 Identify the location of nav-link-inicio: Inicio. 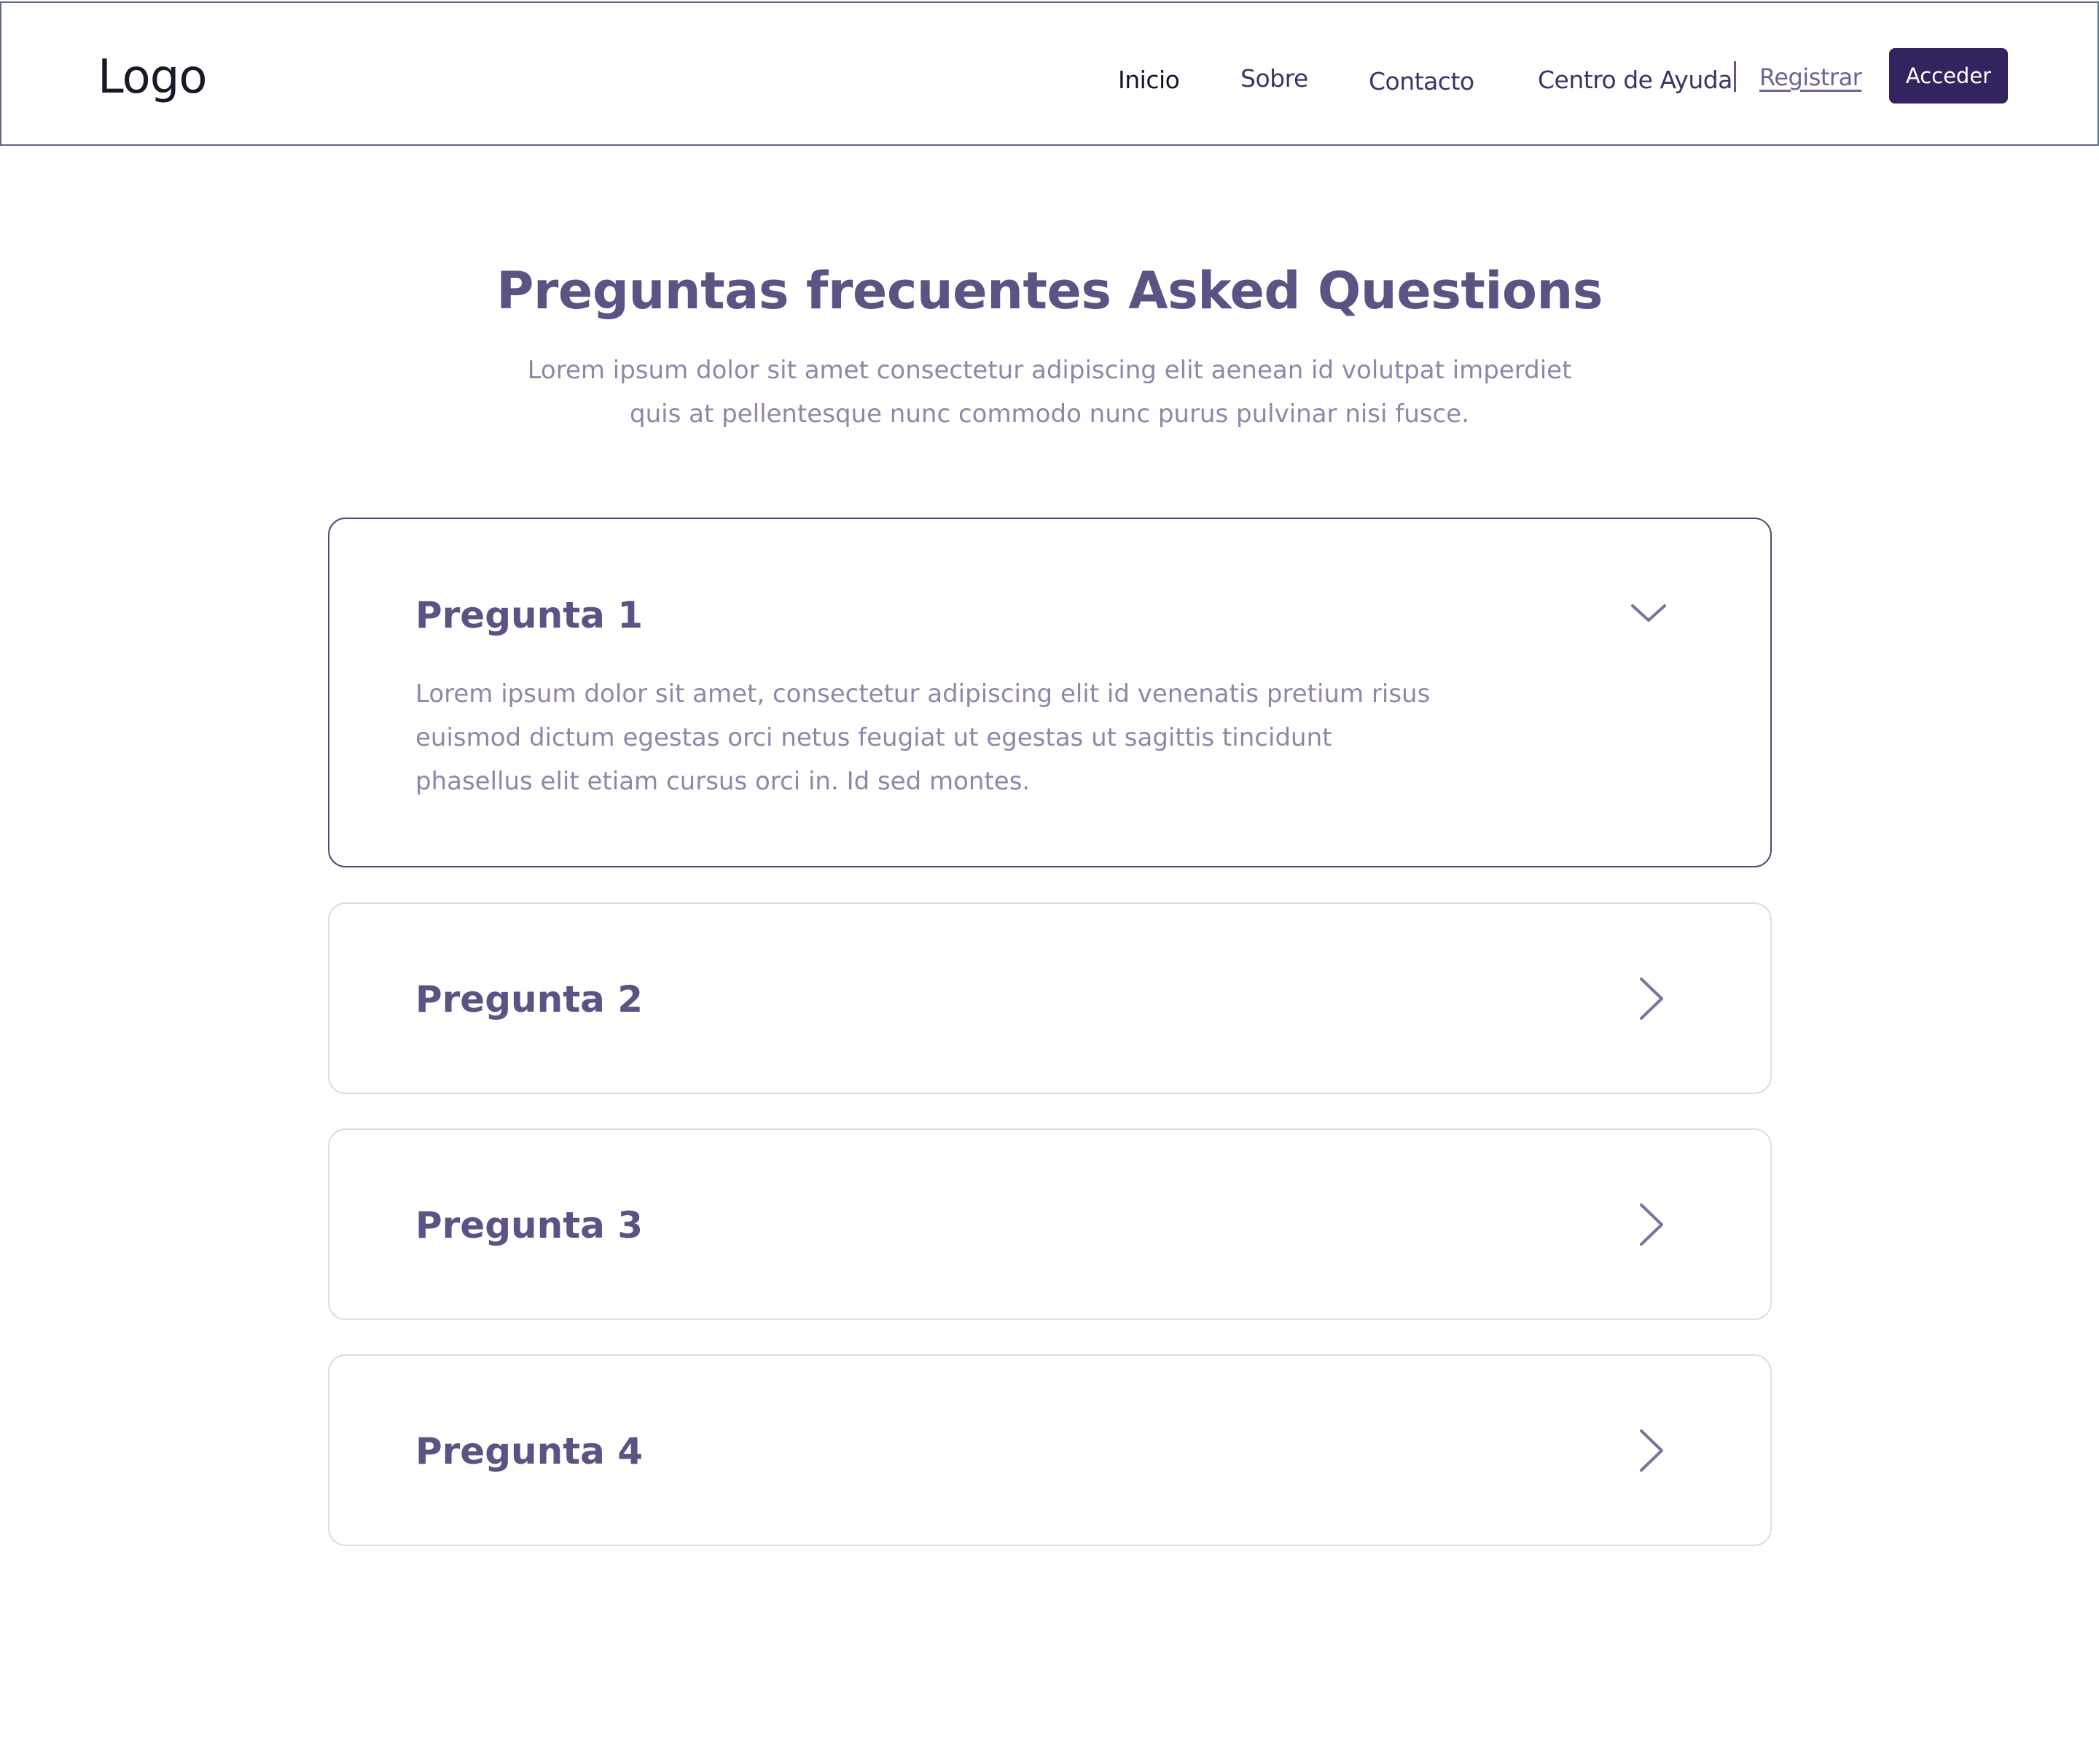
(1149, 80).